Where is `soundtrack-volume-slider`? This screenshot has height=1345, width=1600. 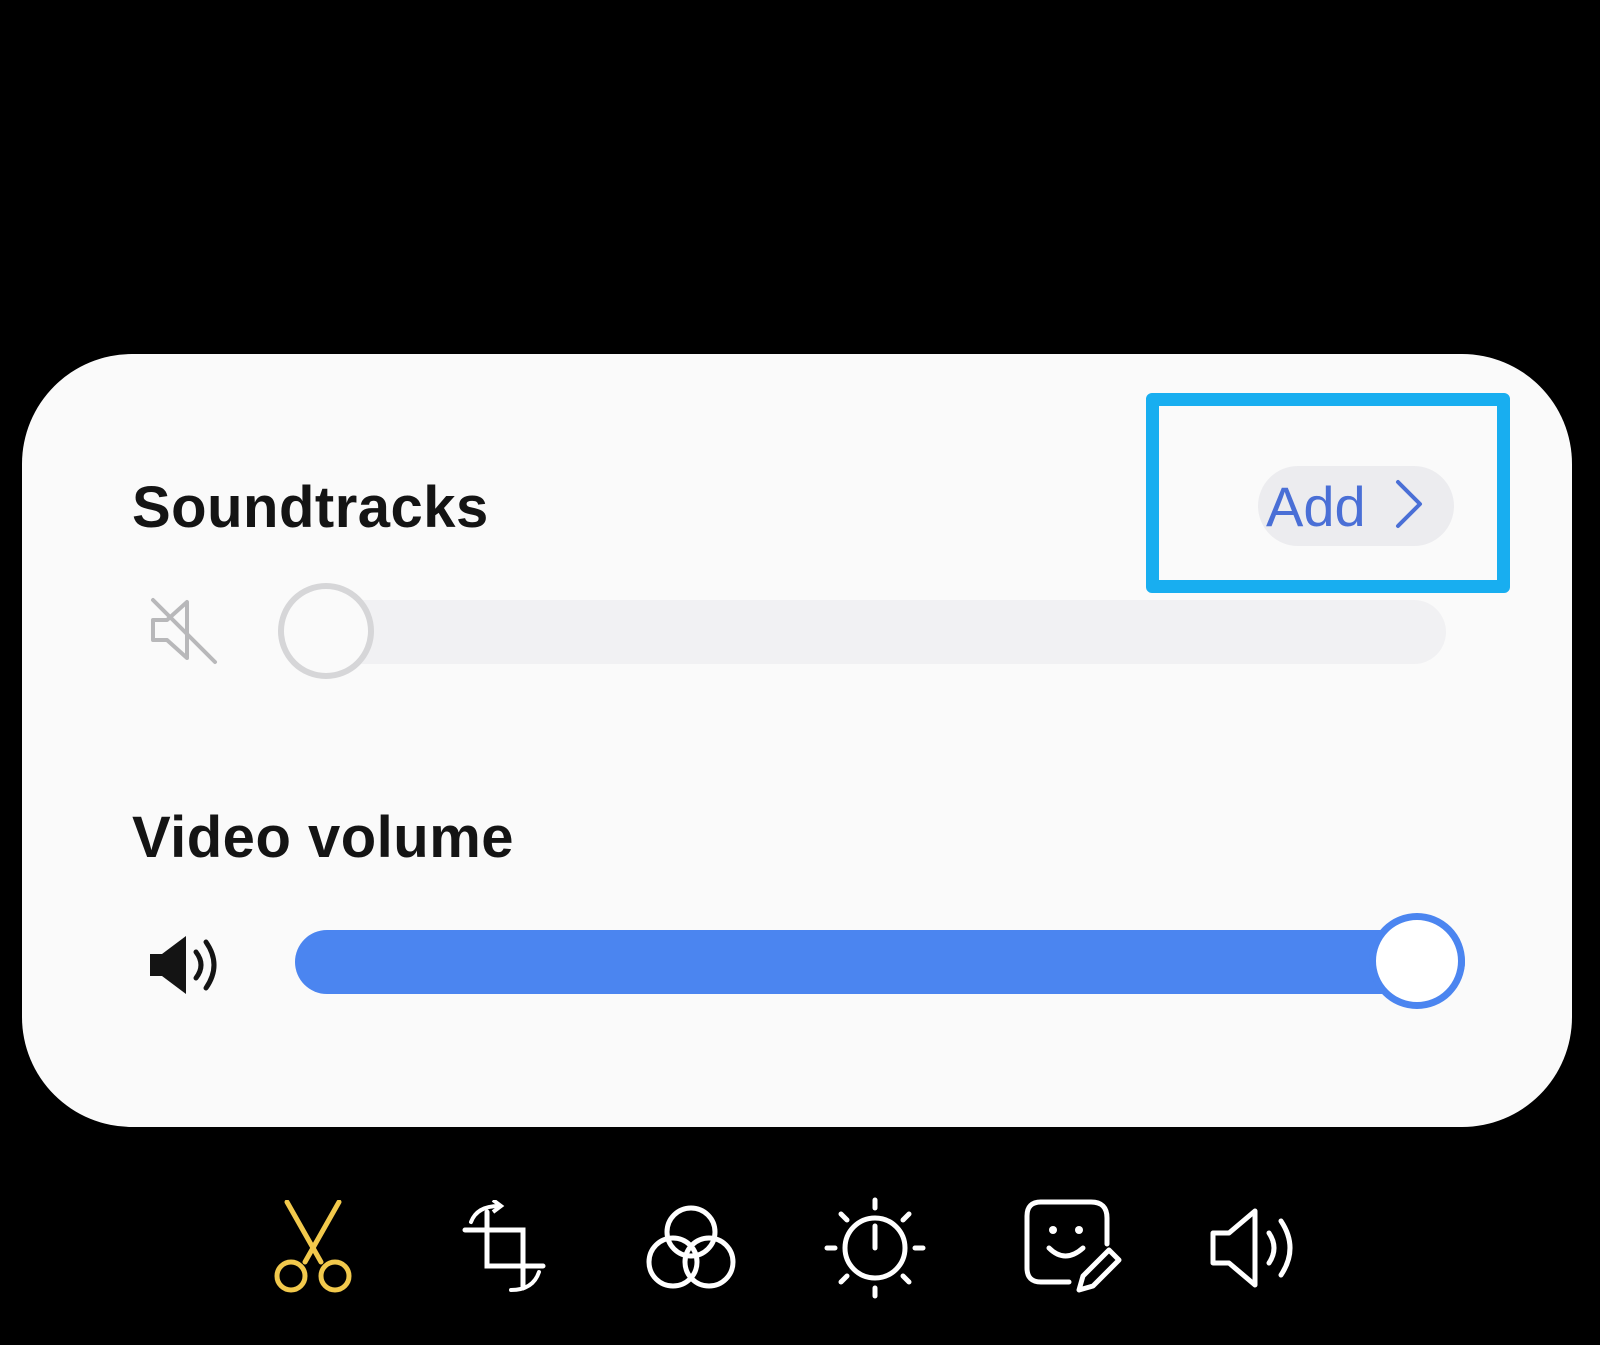
soundtrack-volume-slider is located at coordinates (862, 632).